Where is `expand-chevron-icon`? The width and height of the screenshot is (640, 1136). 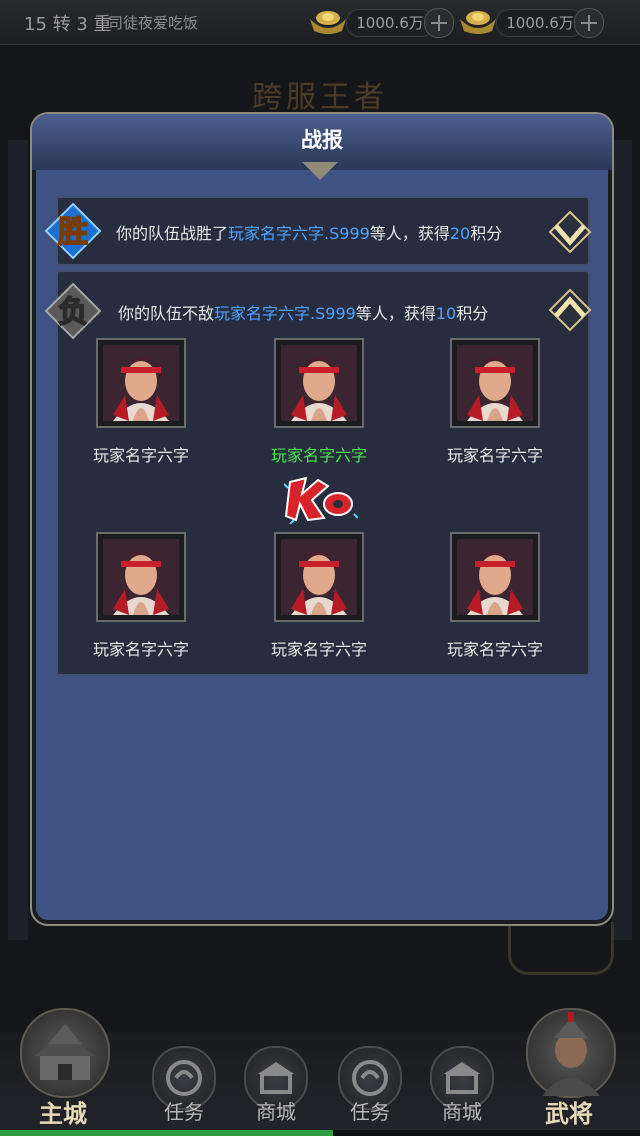
expand-chevron-icon is located at coordinates (570, 232).